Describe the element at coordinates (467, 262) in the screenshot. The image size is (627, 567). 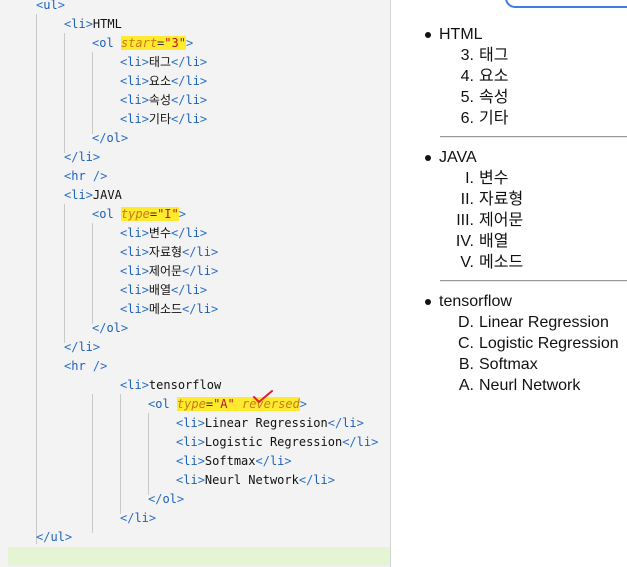
I see `list-marker: V.` at that location.